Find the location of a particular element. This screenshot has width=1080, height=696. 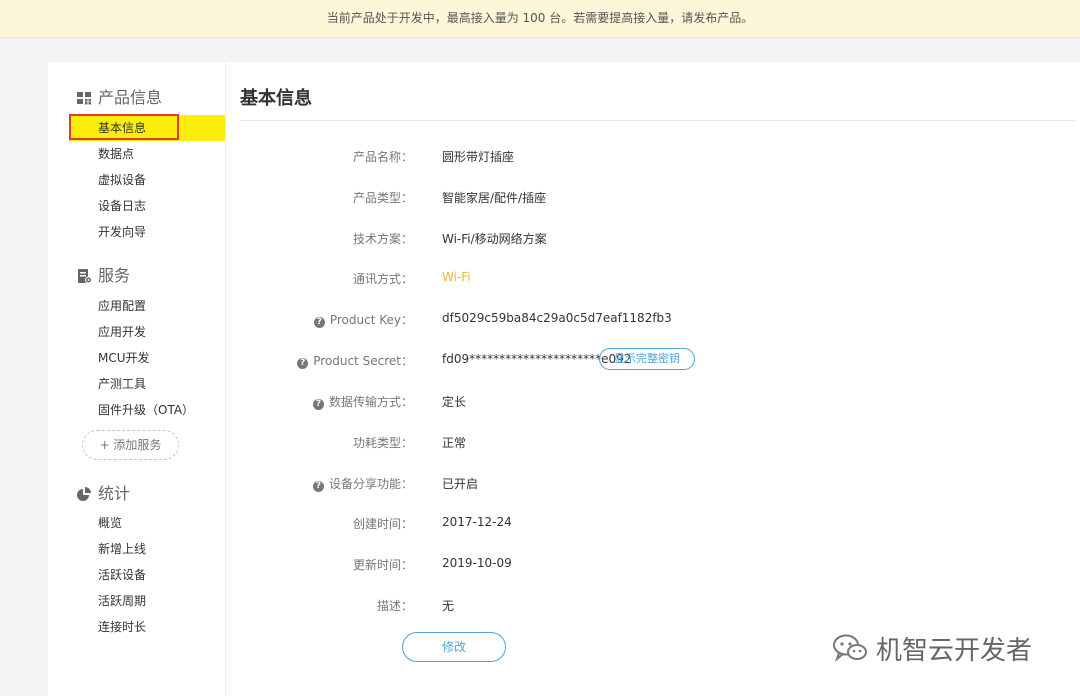

field-value-product-key: df5029c59ba84c29a0c5d7eaf1182fb3 is located at coordinates (557, 318).